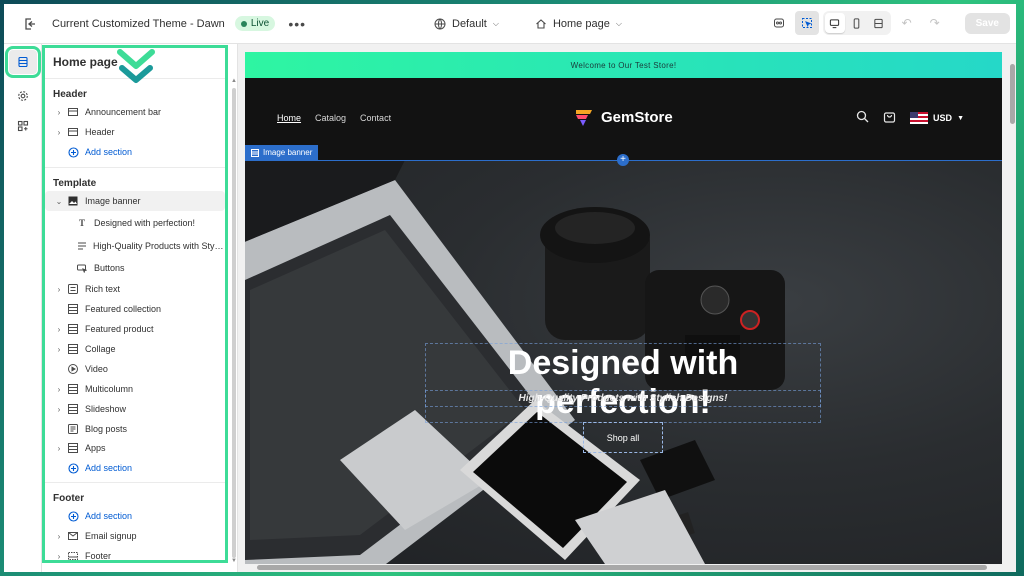 The width and height of the screenshot is (1024, 576). What do you see at coordinates (937, 118) in the screenshot?
I see `currency-selector: USD ▼` at bounding box center [937, 118].